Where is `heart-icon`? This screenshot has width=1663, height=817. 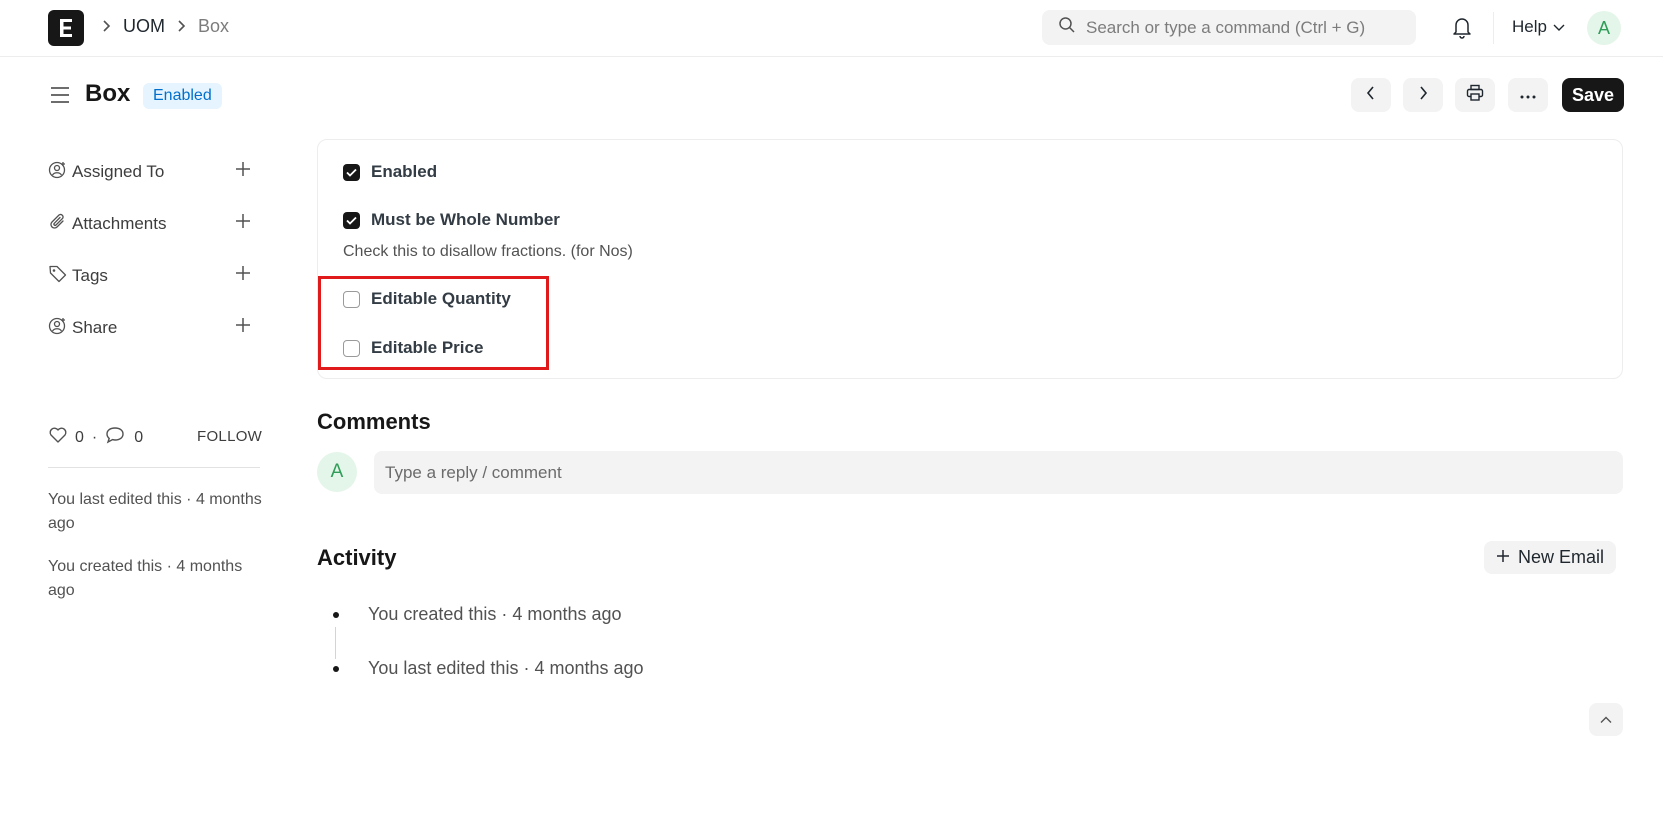 heart-icon is located at coordinates (58, 437).